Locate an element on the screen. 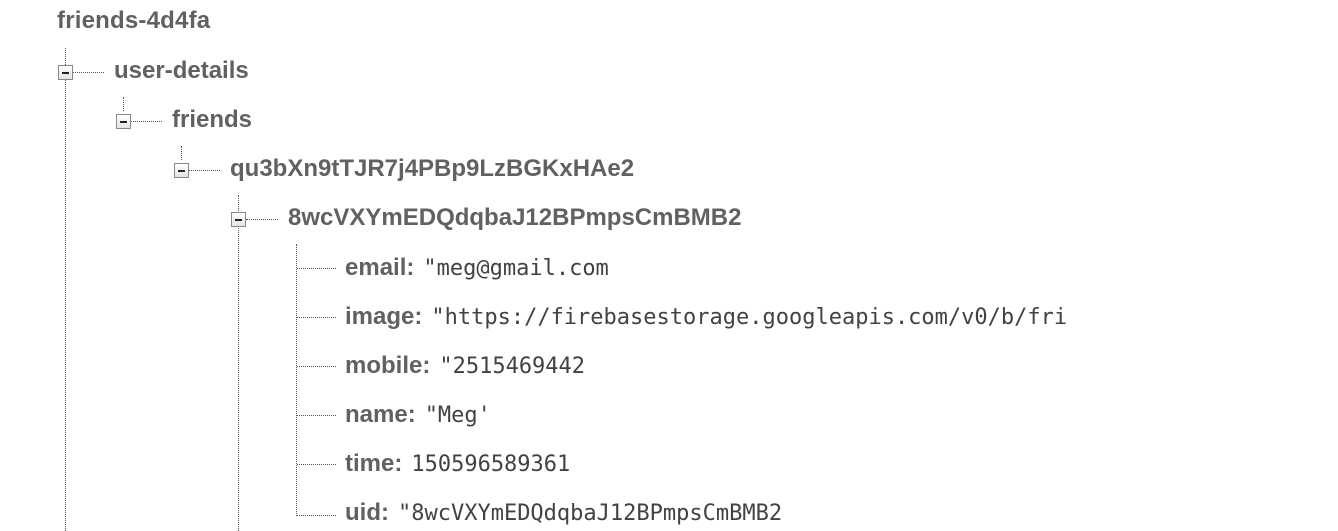 The image size is (1338, 531). node-friends: friends is located at coordinates (212, 120).